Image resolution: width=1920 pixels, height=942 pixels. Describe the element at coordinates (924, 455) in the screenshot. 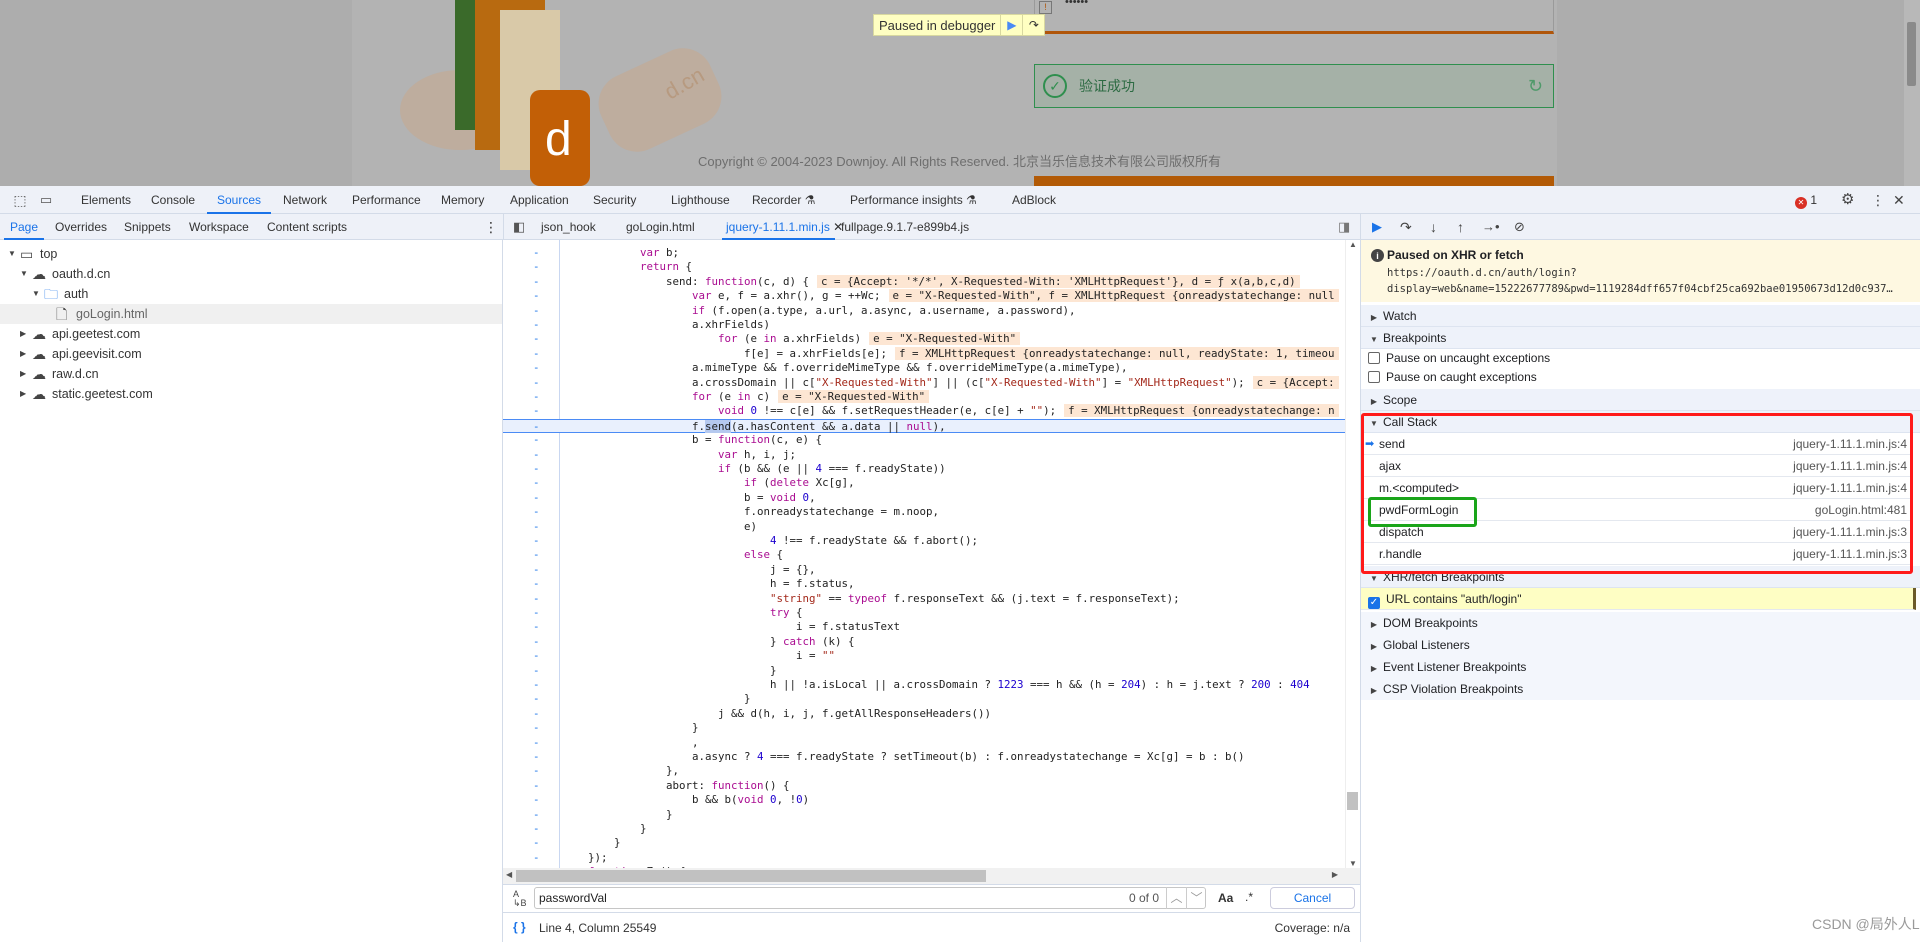

I see `code-line: - var h, i, j;` at that location.